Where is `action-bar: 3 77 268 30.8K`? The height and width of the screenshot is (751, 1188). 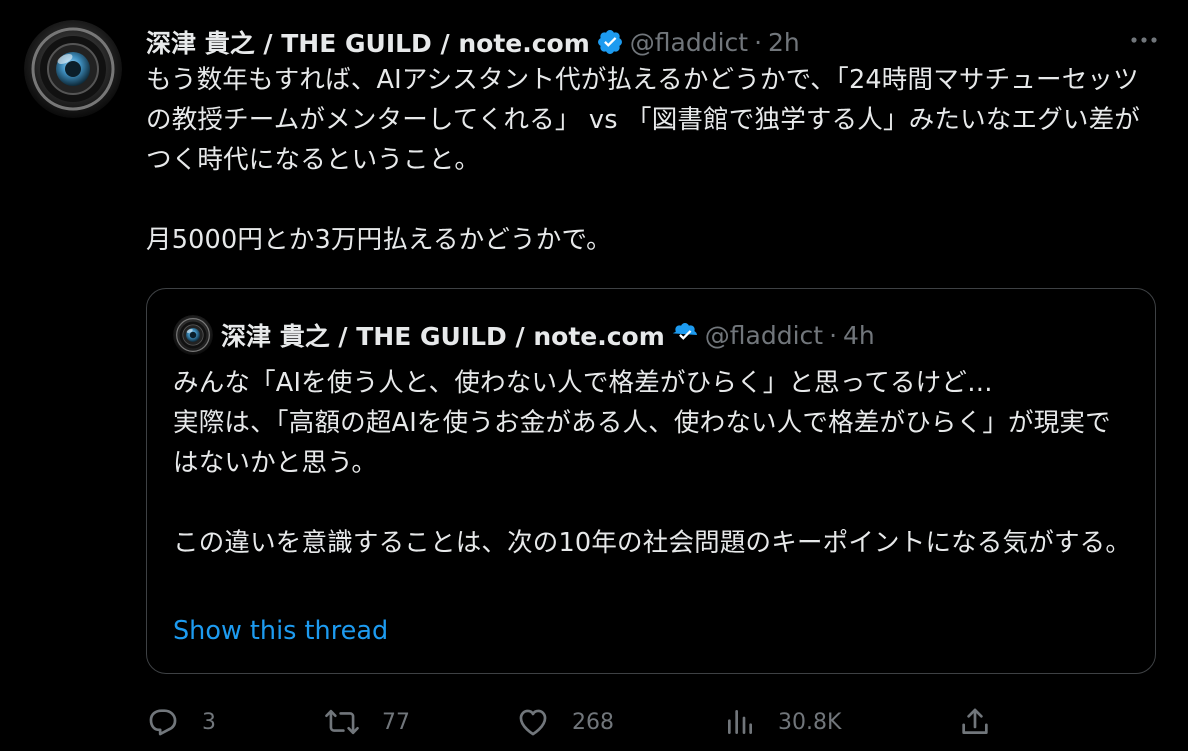 action-bar: 3 77 268 30.8K is located at coordinates (576, 722).